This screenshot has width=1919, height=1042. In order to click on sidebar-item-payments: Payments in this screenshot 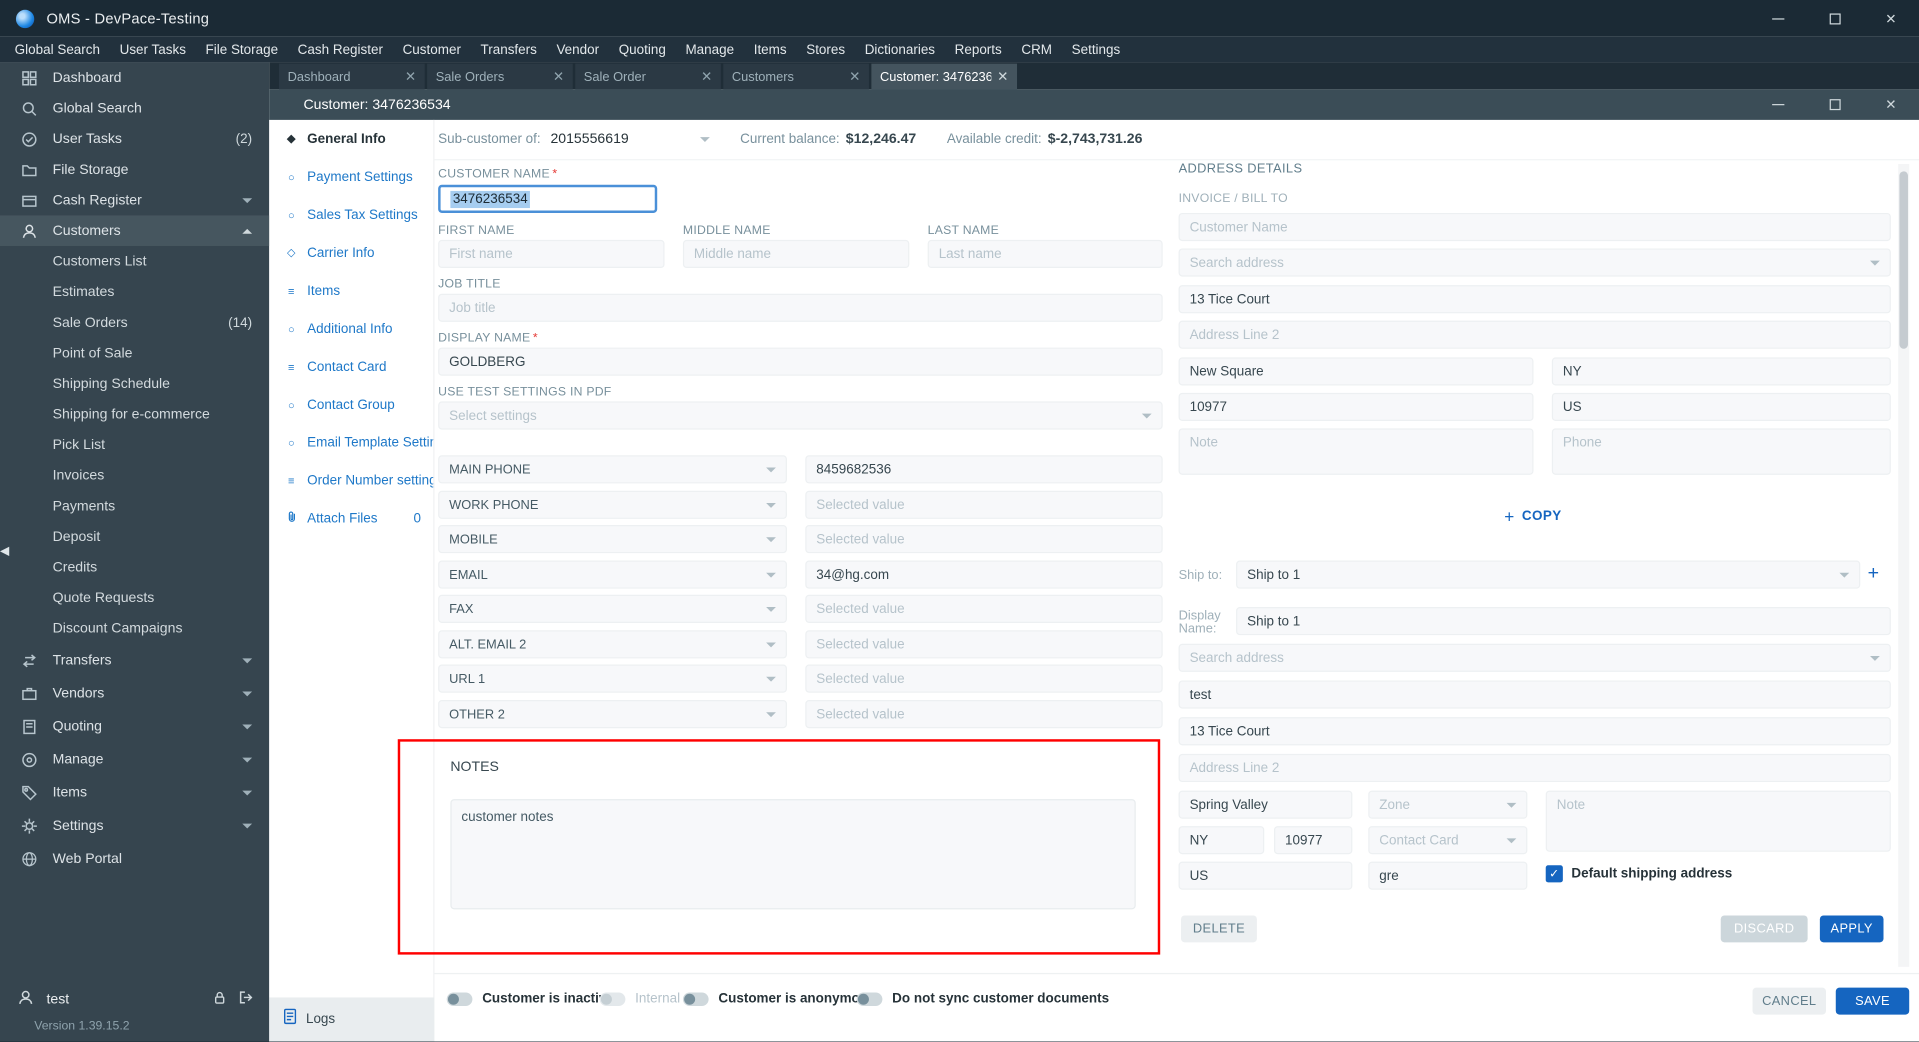, I will do `click(134, 506)`.